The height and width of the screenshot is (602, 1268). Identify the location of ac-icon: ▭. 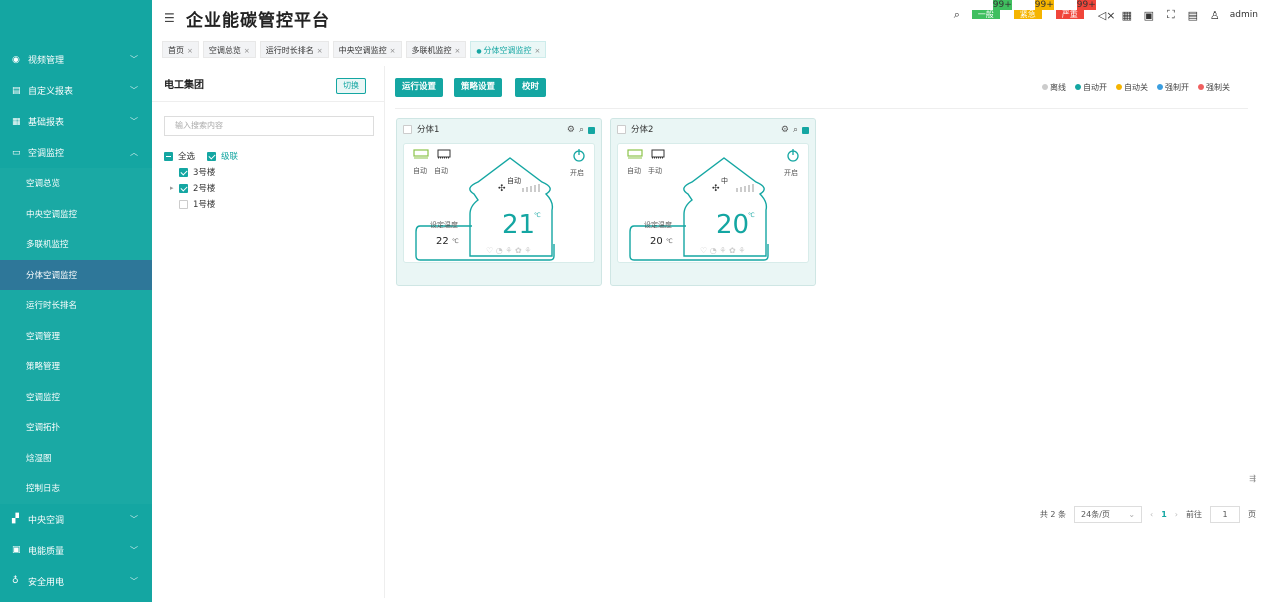
(16, 152).